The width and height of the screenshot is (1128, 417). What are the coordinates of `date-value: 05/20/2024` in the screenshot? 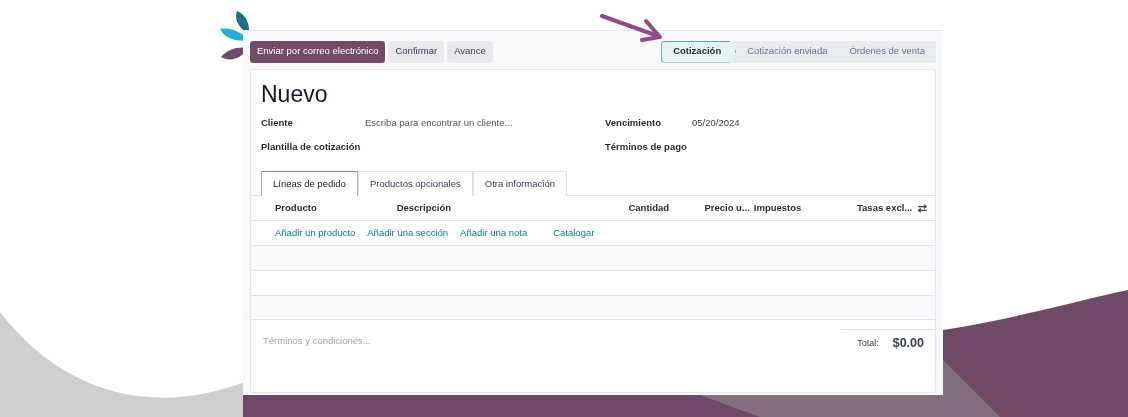 It's located at (716, 123).